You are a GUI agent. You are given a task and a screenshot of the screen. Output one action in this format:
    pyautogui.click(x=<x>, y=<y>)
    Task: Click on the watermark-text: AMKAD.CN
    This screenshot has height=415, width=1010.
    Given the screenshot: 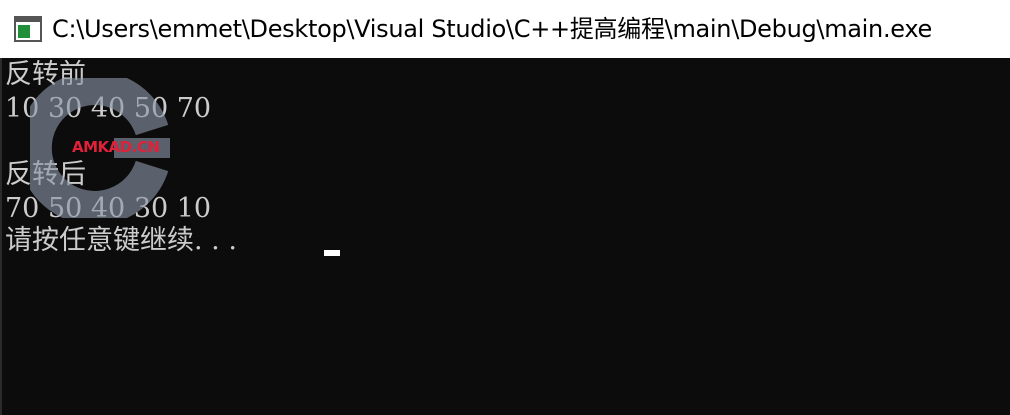 What is the action you would take?
    pyautogui.click(x=116, y=147)
    